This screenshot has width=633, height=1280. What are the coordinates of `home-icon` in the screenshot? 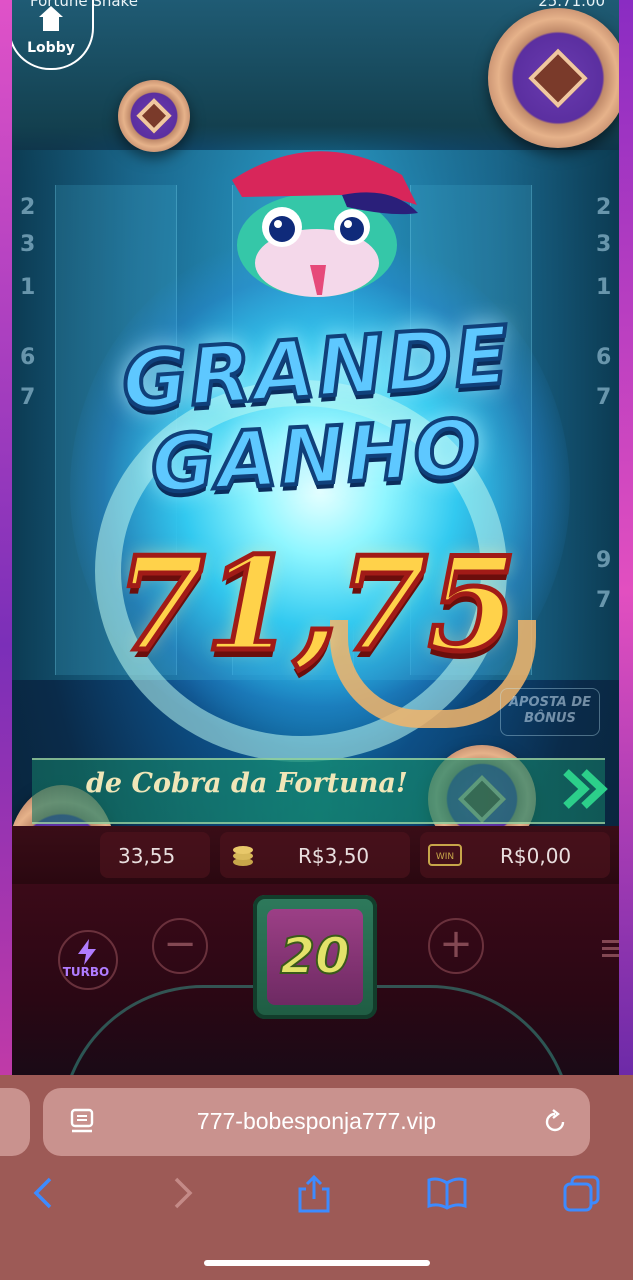 It's located at (51, 18).